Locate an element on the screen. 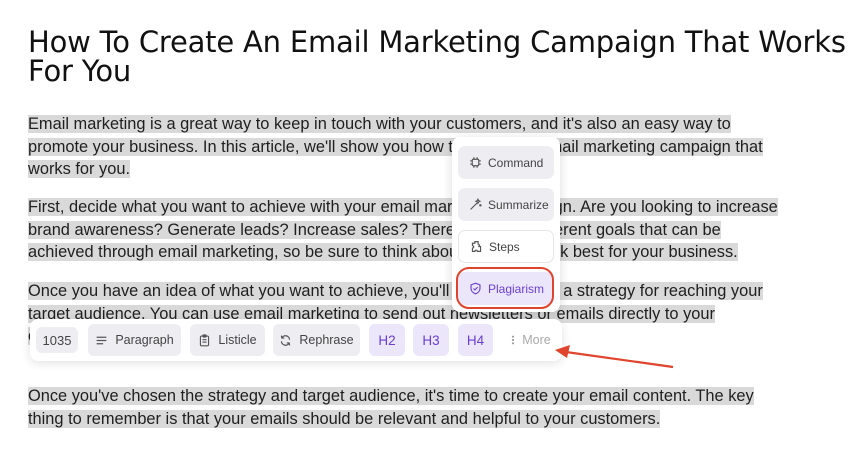 The height and width of the screenshot is (466, 865). more-button: More is located at coordinates (531, 340).